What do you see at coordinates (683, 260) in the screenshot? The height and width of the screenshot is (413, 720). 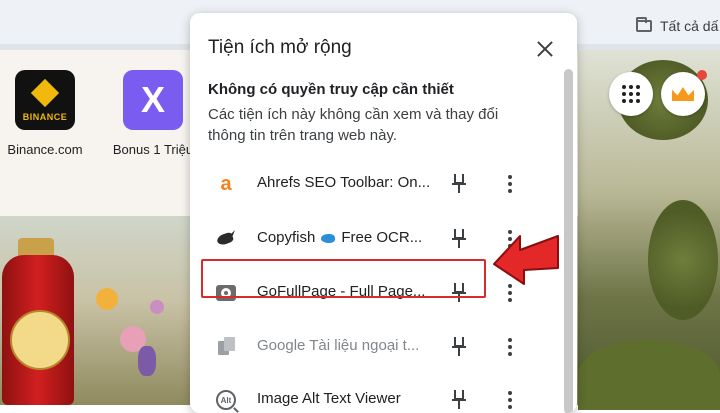 I see `tree-decoration` at bounding box center [683, 260].